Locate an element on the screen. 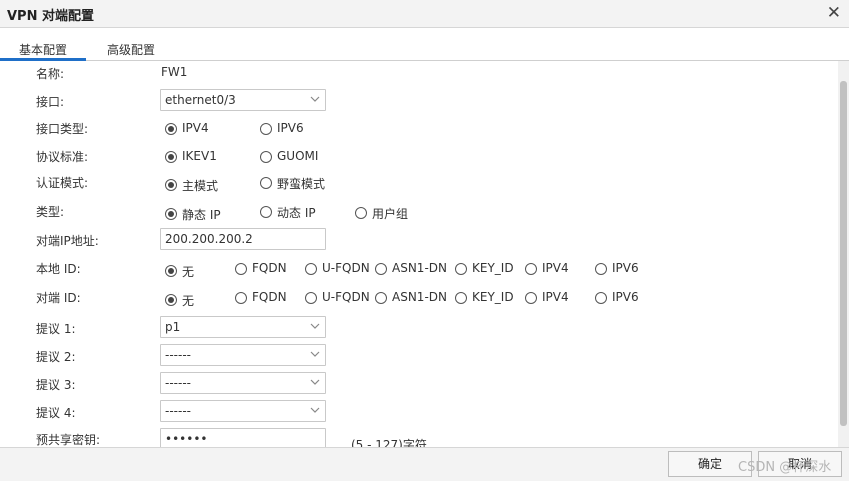 This screenshot has width=849, height=481. proposal-2-label: 提议 2: is located at coordinates (56, 357).